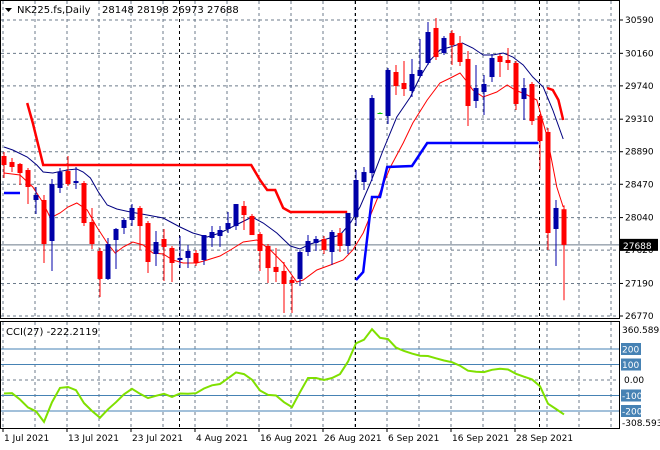 This screenshot has width=660, height=450. Describe the element at coordinates (413, 439) in the screenshot. I see `date-label: 6 Sep 2021` at that location.